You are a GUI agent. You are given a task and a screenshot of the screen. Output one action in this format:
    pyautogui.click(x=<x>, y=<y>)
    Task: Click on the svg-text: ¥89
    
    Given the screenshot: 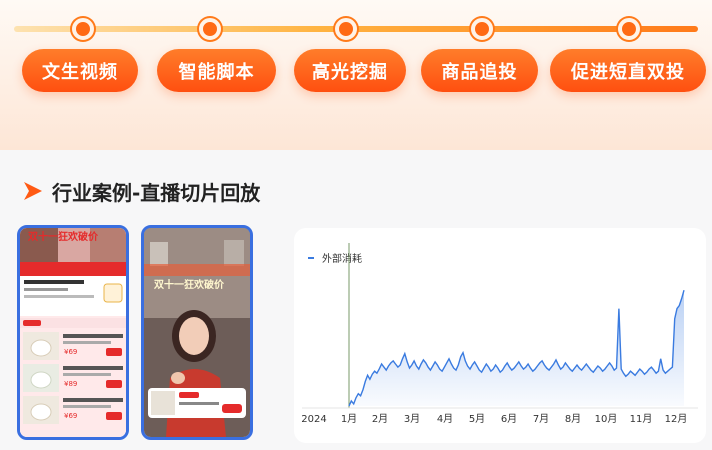 What is the action you would take?
    pyautogui.click(x=70, y=384)
    